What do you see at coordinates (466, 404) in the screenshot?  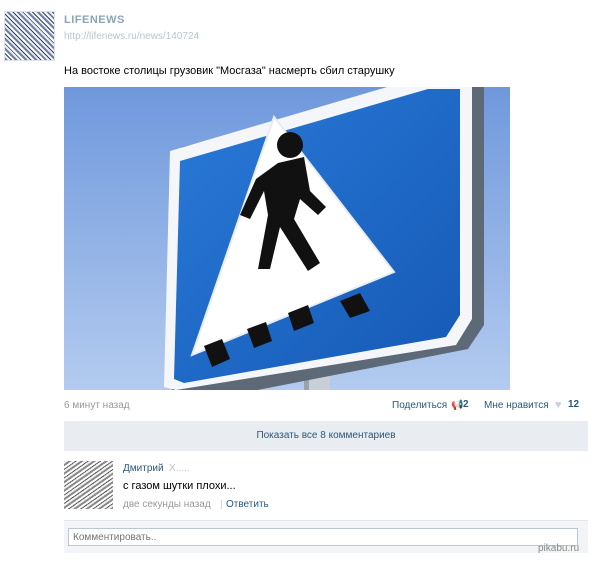 I see `share-count: 2` at bounding box center [466, 404].